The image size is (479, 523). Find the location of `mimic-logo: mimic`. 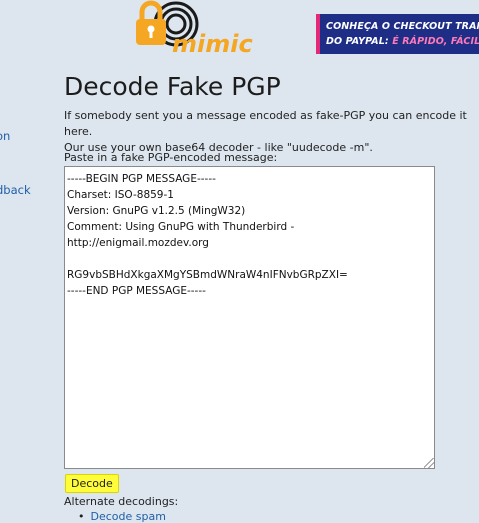

mimic-logo: mimic is located at coordinates (199, 29).